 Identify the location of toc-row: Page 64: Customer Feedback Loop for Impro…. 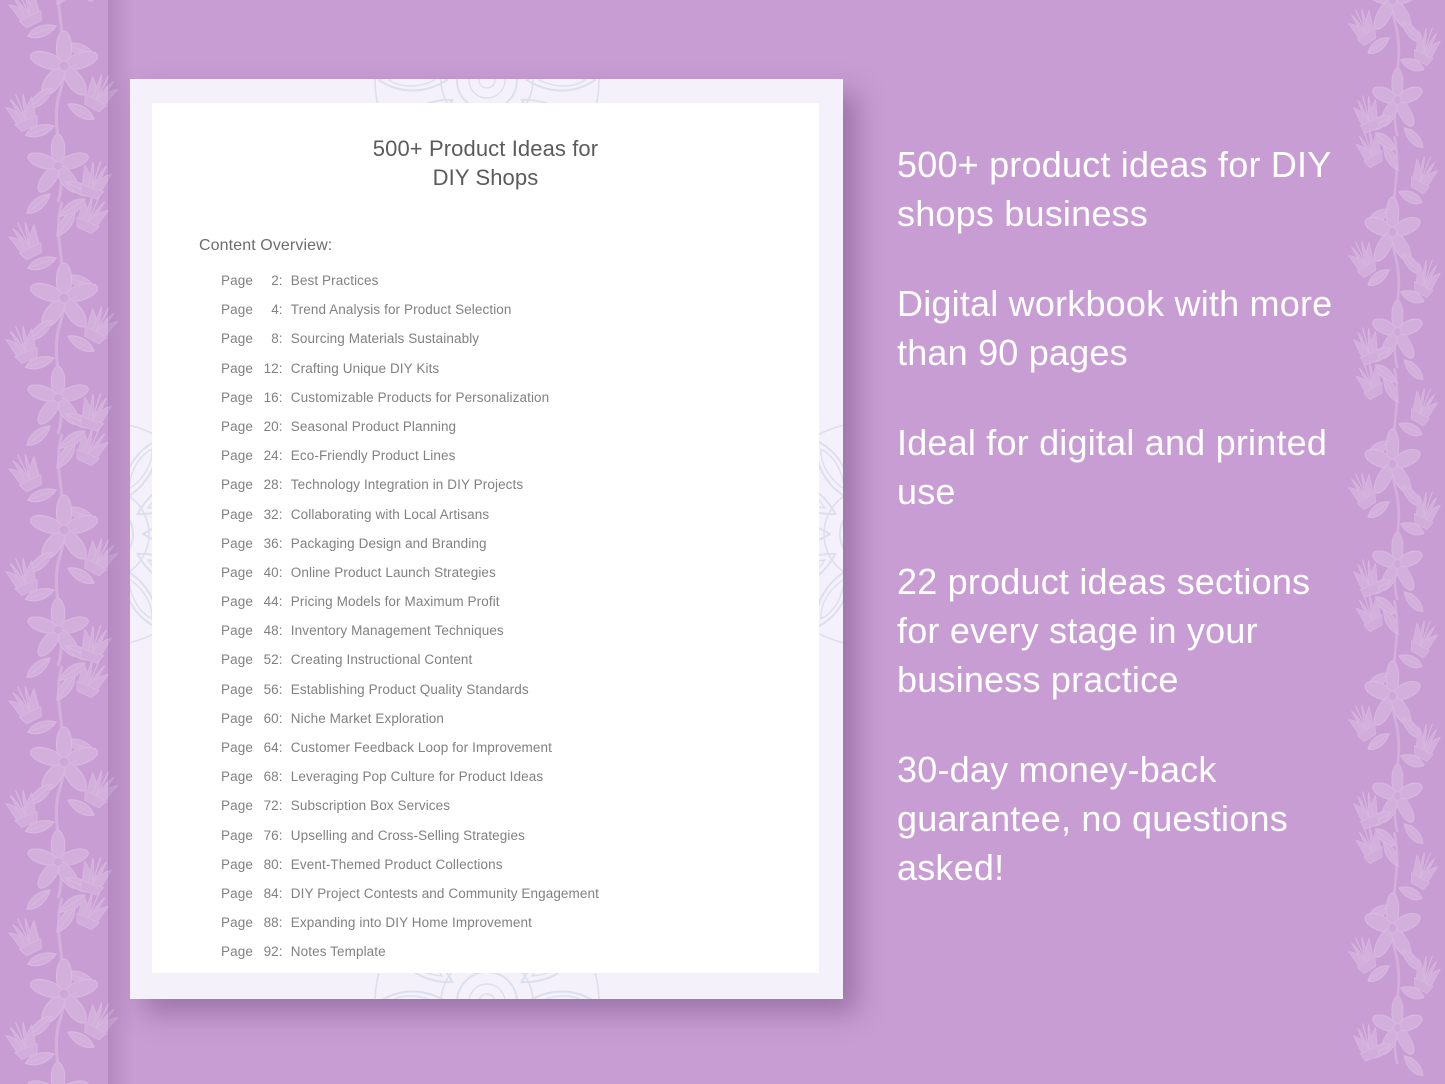
(520, 754).